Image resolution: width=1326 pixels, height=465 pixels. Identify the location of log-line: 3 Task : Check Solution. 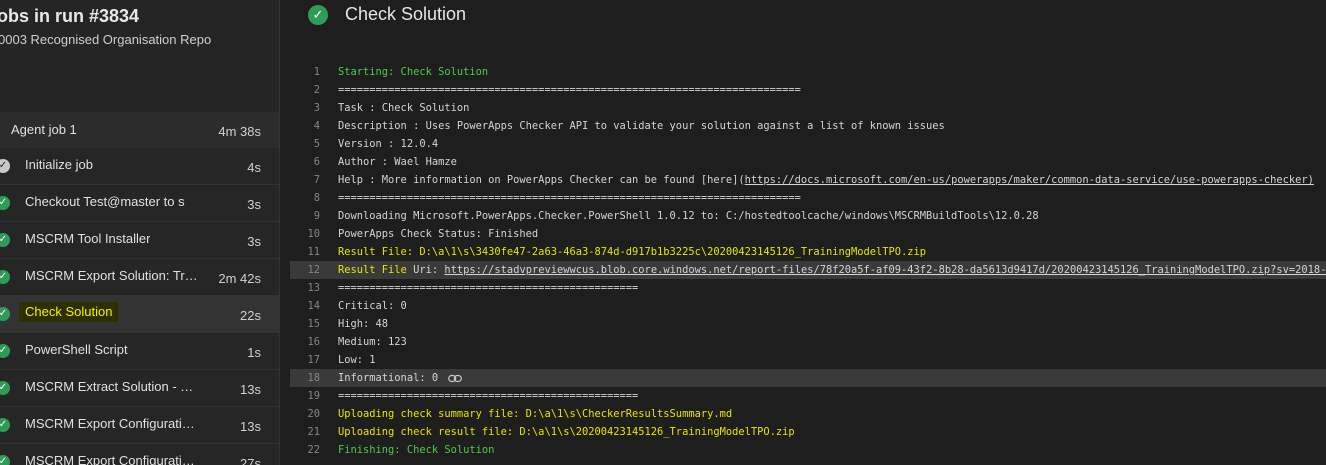
(808, 108).